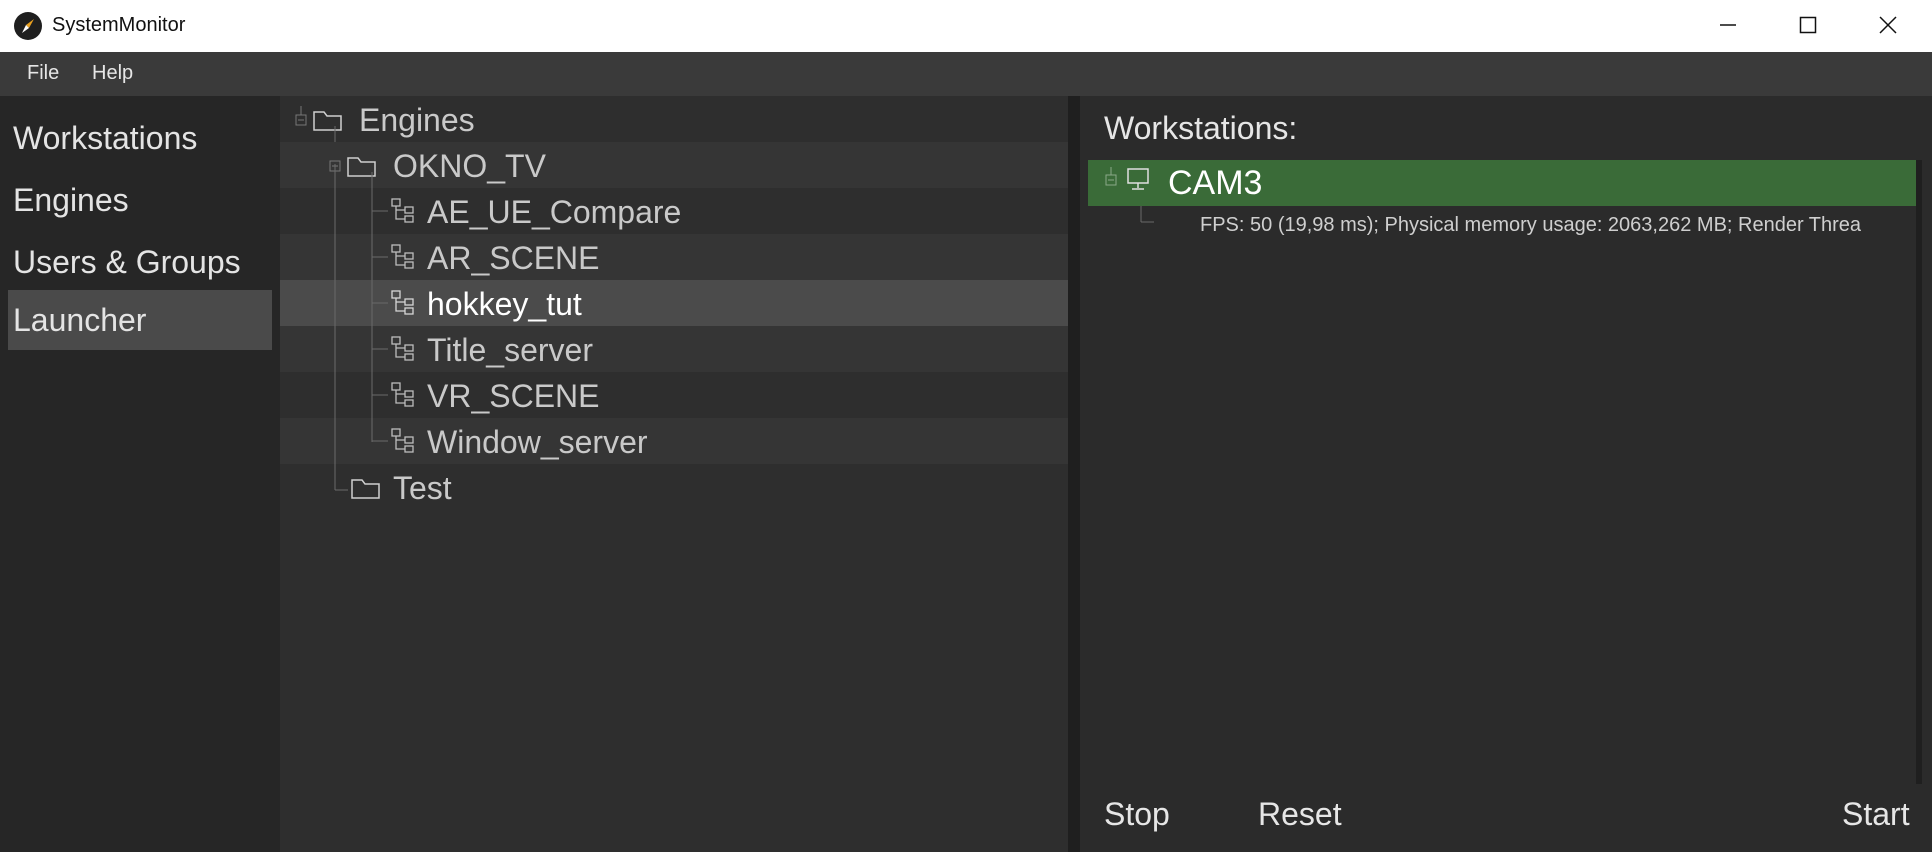  What do you see at coordinates (112, 73) in the screenshot?
I see `menu-help: Help` at bounding box center [112, 73].